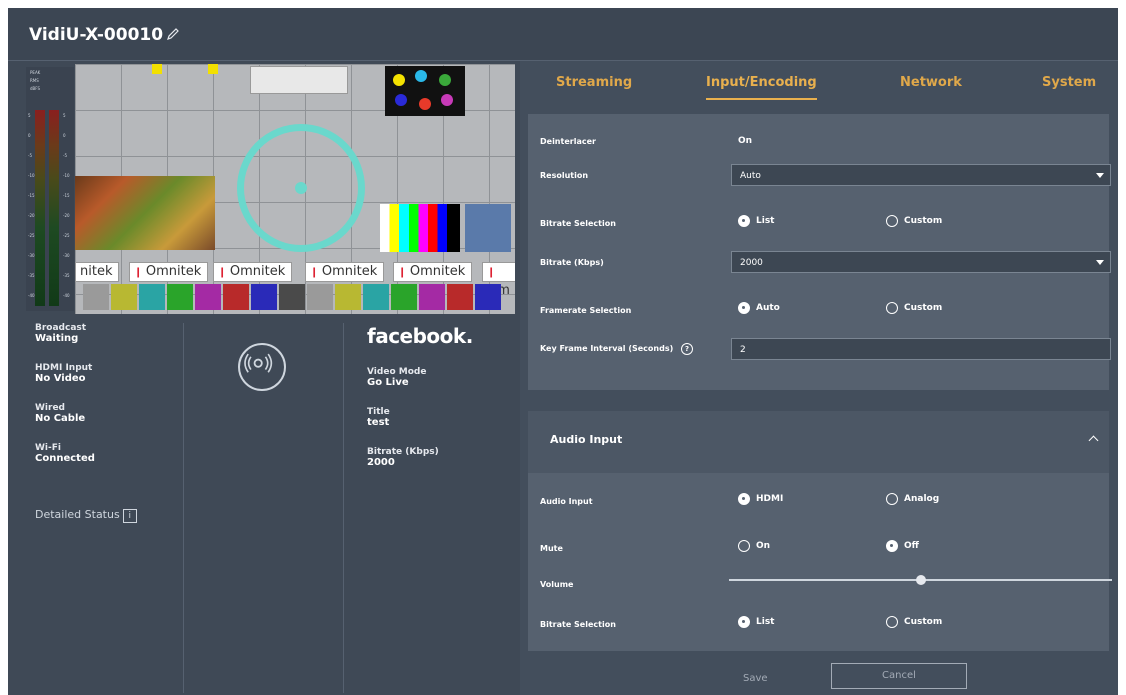 The image size is (1126, 695). Describe the element at coordinates (40, 208) in the screenshot. I see `meter-bar-left` at that location.